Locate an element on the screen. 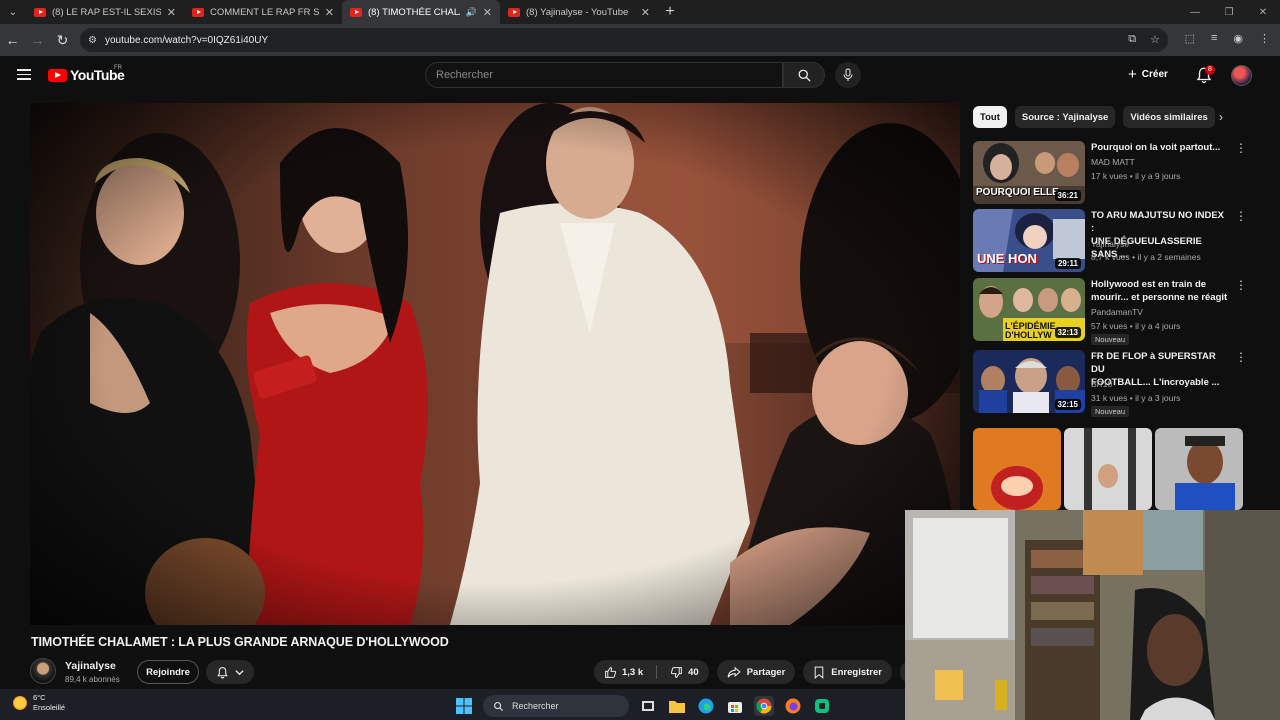 This screenshot has height=720, width=1280. search-button is located at coordinates (804, 75).